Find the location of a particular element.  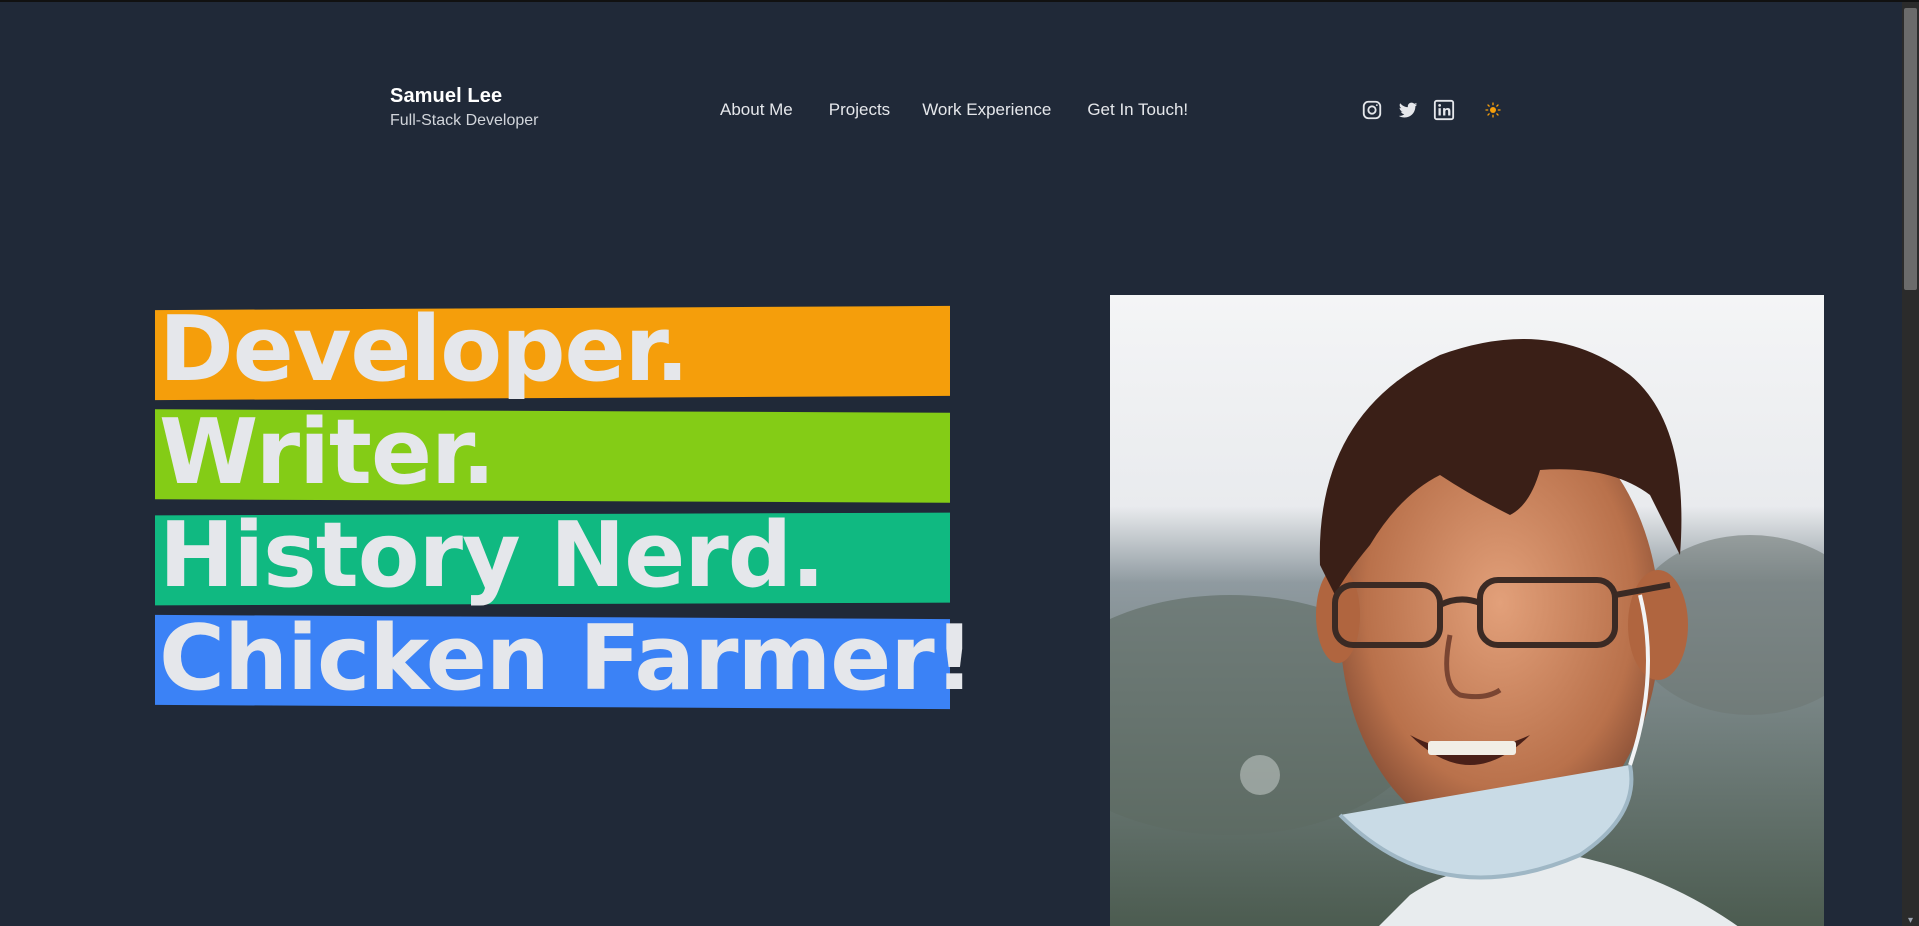

hero-word: Writer. is located at coordinates (327, 452).